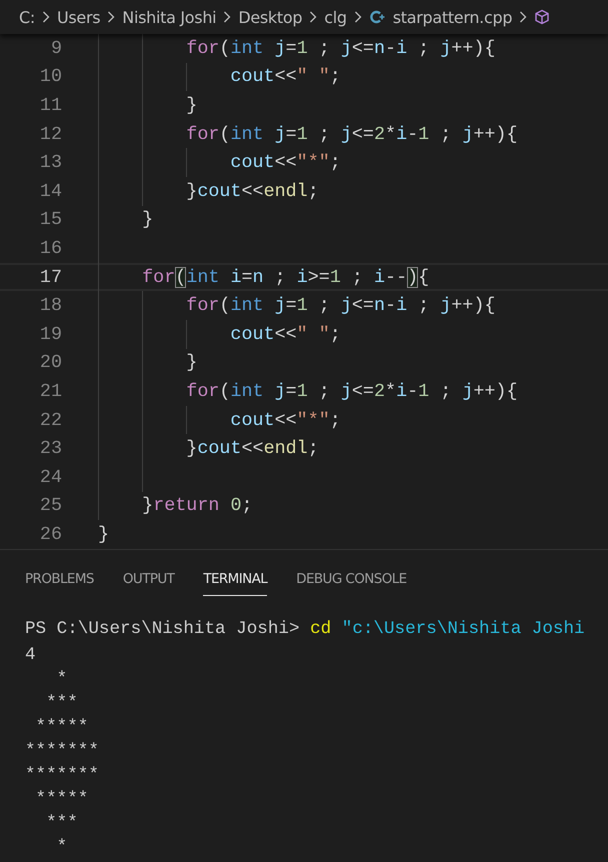 This screenshot has width=608, height=862. What do you see at coordinates (50, 363) in the screenshot?
I see `line-number: 20` at bounding box center [50, 363].